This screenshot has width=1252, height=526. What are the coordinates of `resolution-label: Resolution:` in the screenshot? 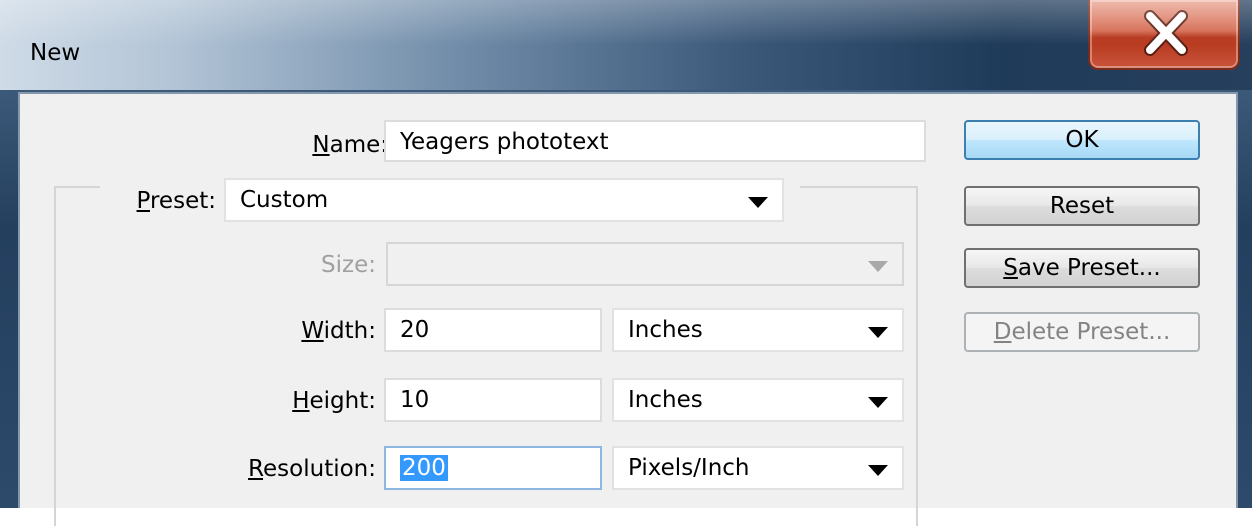 It's located at (298, 469).